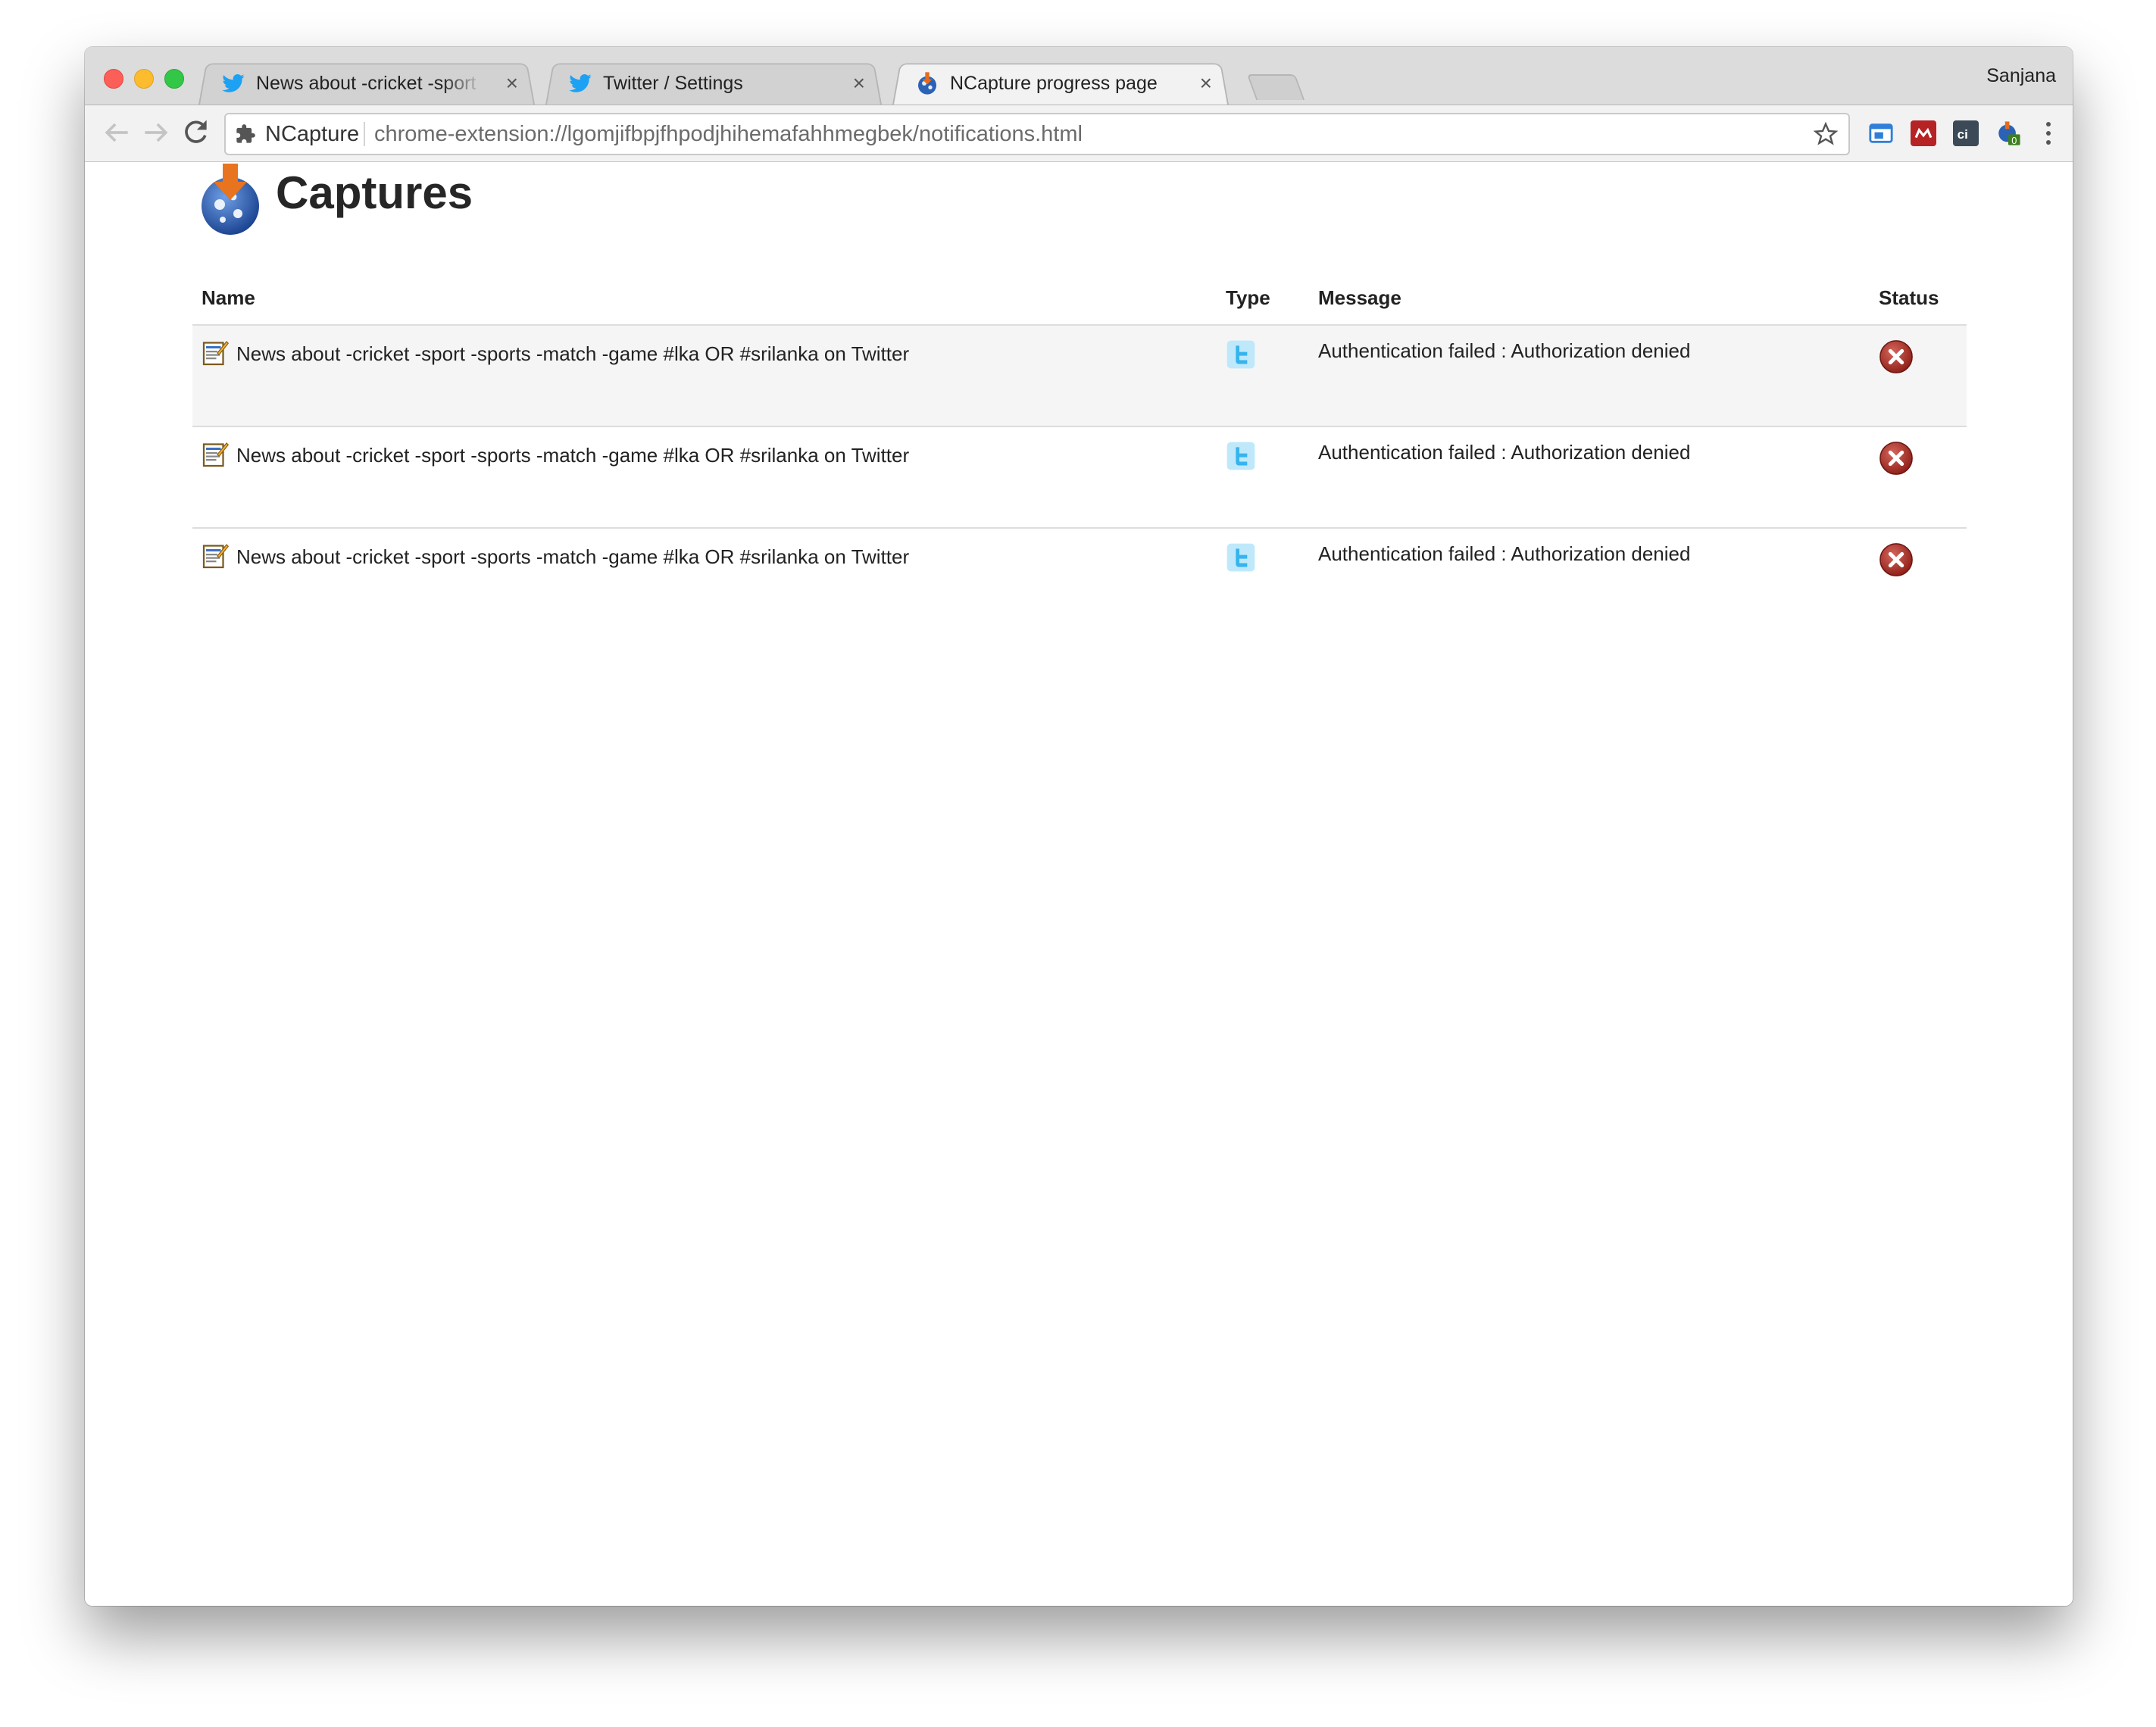  I want to click on tab-label: NCapture progress page, so click(1054, 83).